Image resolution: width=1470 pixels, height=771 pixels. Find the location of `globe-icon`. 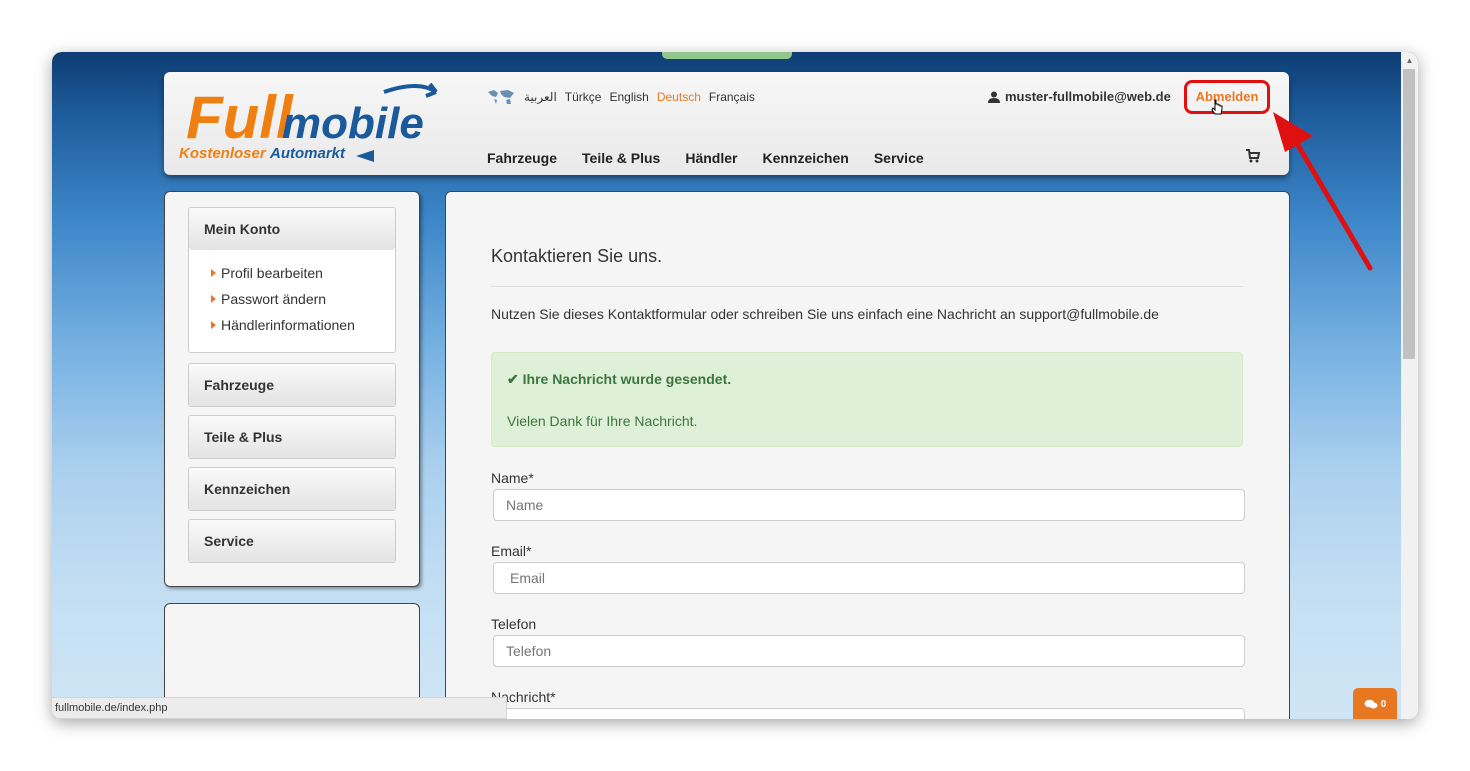

globe-icon is located at coordinates (501, 97).